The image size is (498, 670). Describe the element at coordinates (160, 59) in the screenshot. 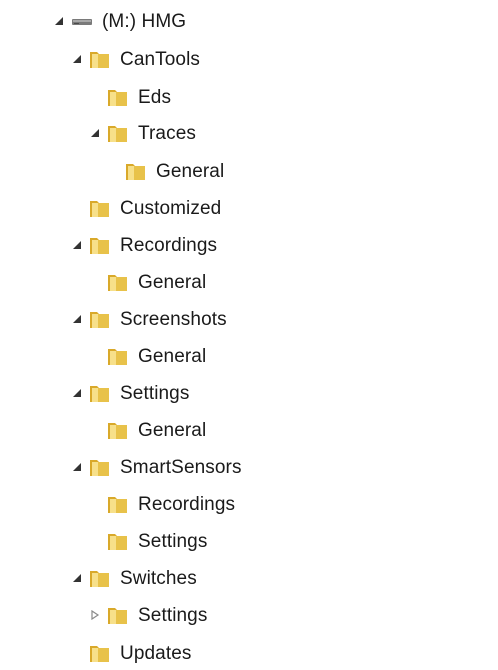

I see `tree-node-label: CanTools` at that location.